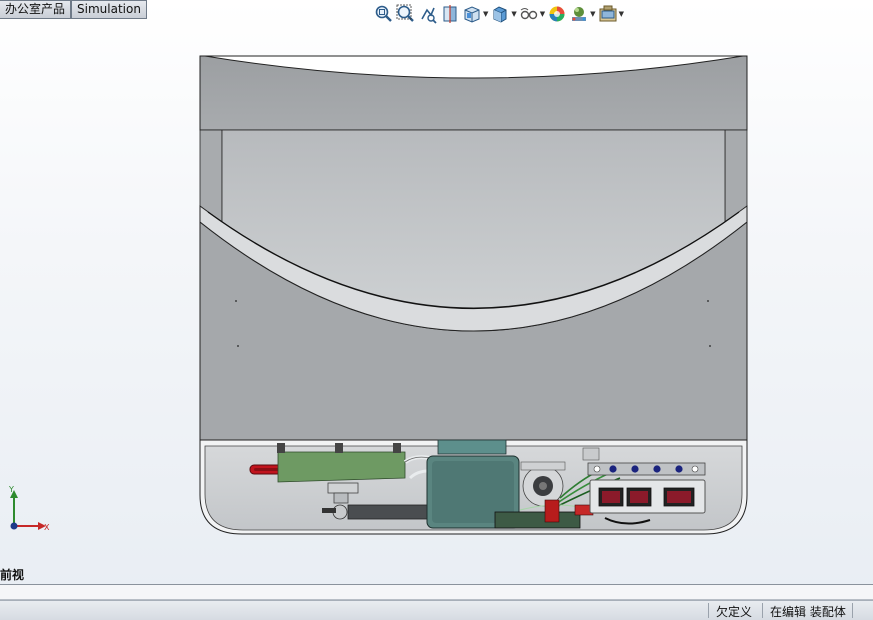  Describe the element at coordinates (450, 14) in the screenshot. I see `section-view-icon` at that location.